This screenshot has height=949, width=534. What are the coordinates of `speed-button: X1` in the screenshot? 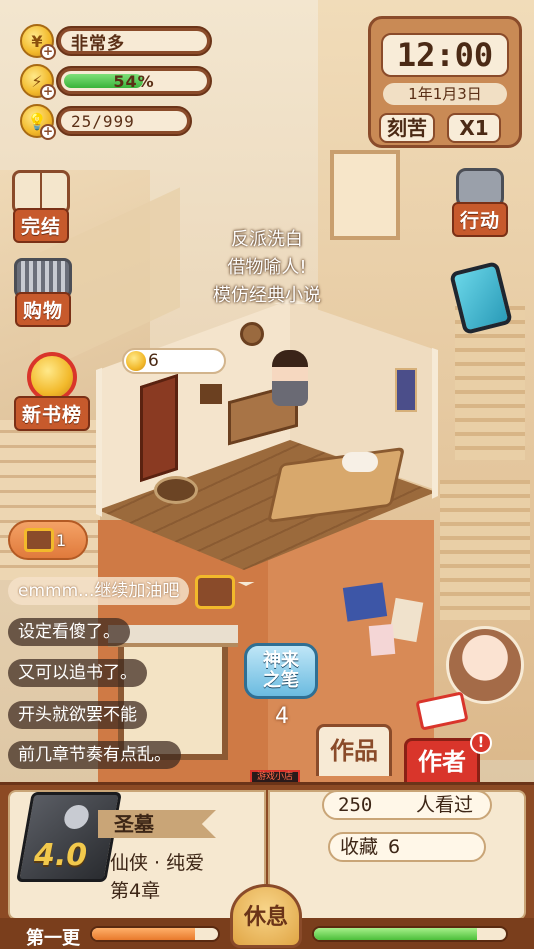 It's located at (474, 128).